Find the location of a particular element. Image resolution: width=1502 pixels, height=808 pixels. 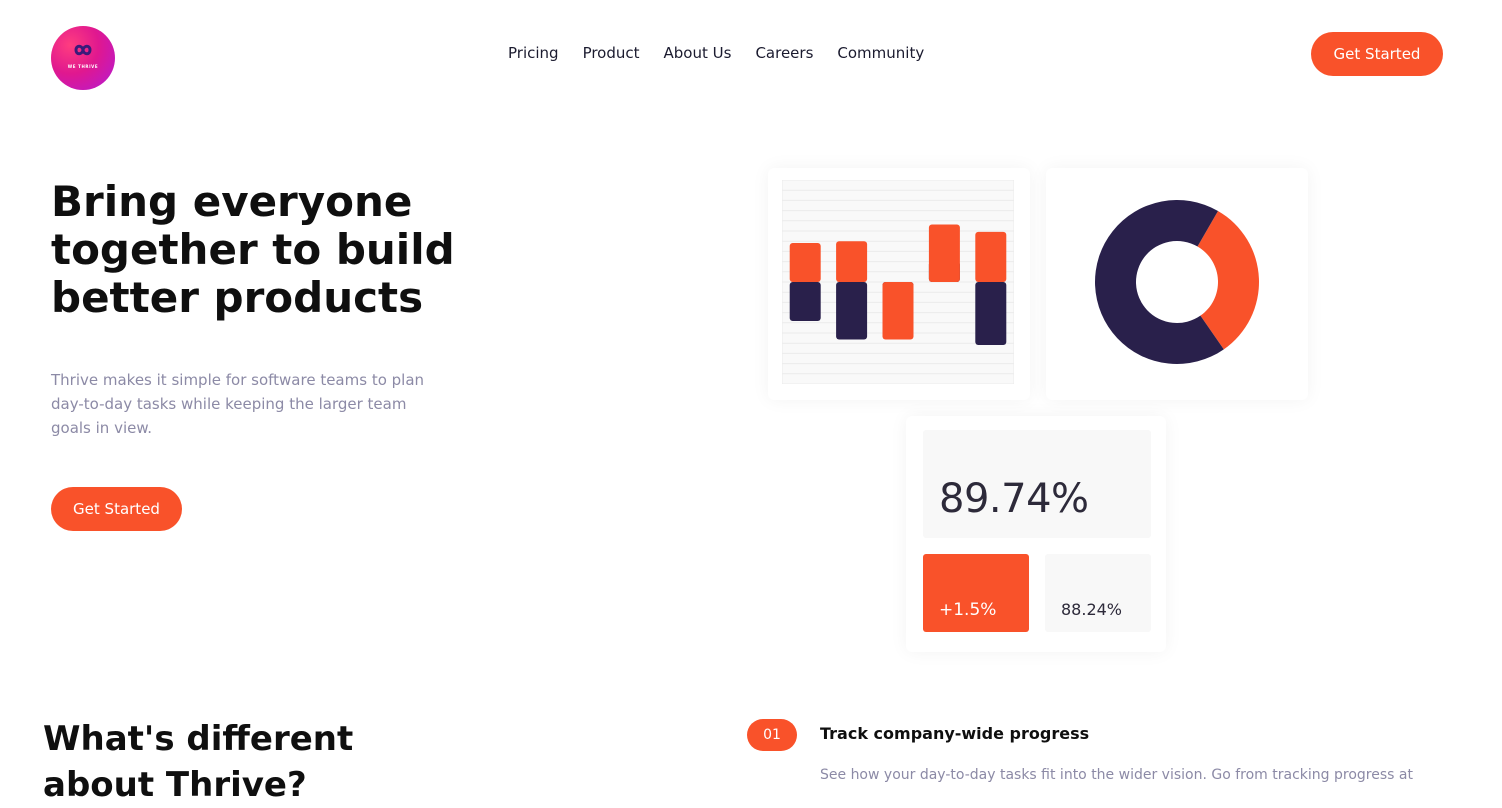

donut-chart is located at coordinates (1177, 281).